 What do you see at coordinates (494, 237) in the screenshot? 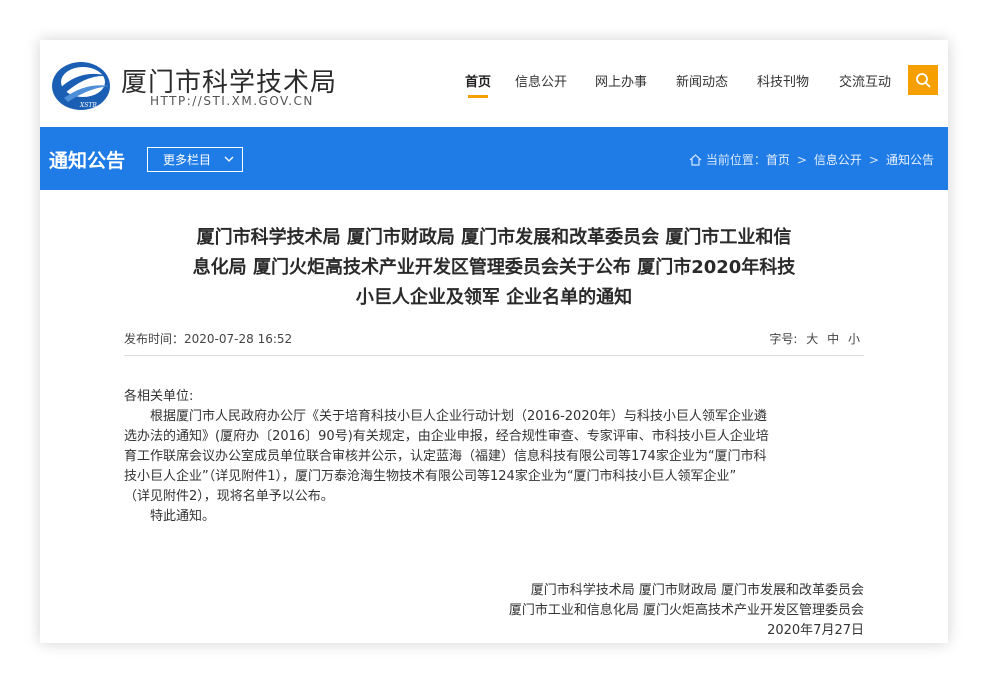
I see `article-title-line: 厦门市科学技术局 厦门市财政局 厦门市发展和改革委员会 厦门市工业和信` at bounding box center [494, 237].